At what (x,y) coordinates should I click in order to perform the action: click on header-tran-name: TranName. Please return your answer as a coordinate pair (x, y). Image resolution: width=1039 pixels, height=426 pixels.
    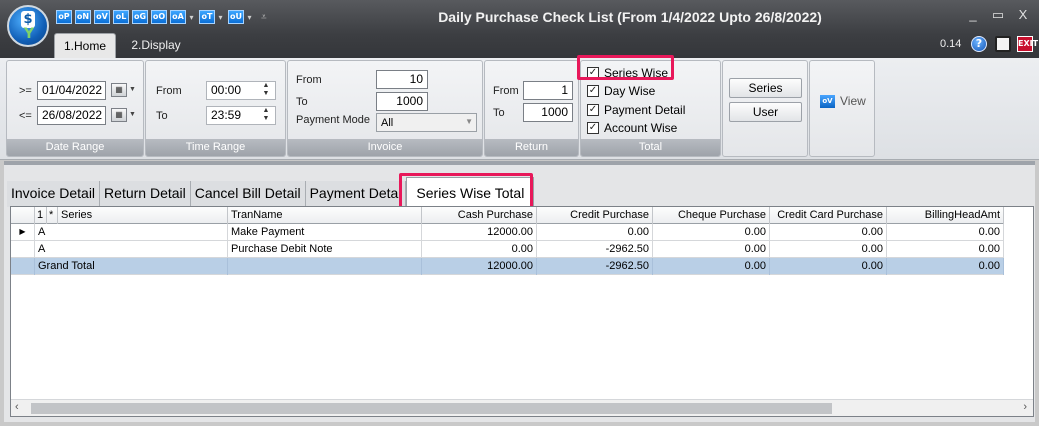
    Looking at the image, I should click on (325, 215).